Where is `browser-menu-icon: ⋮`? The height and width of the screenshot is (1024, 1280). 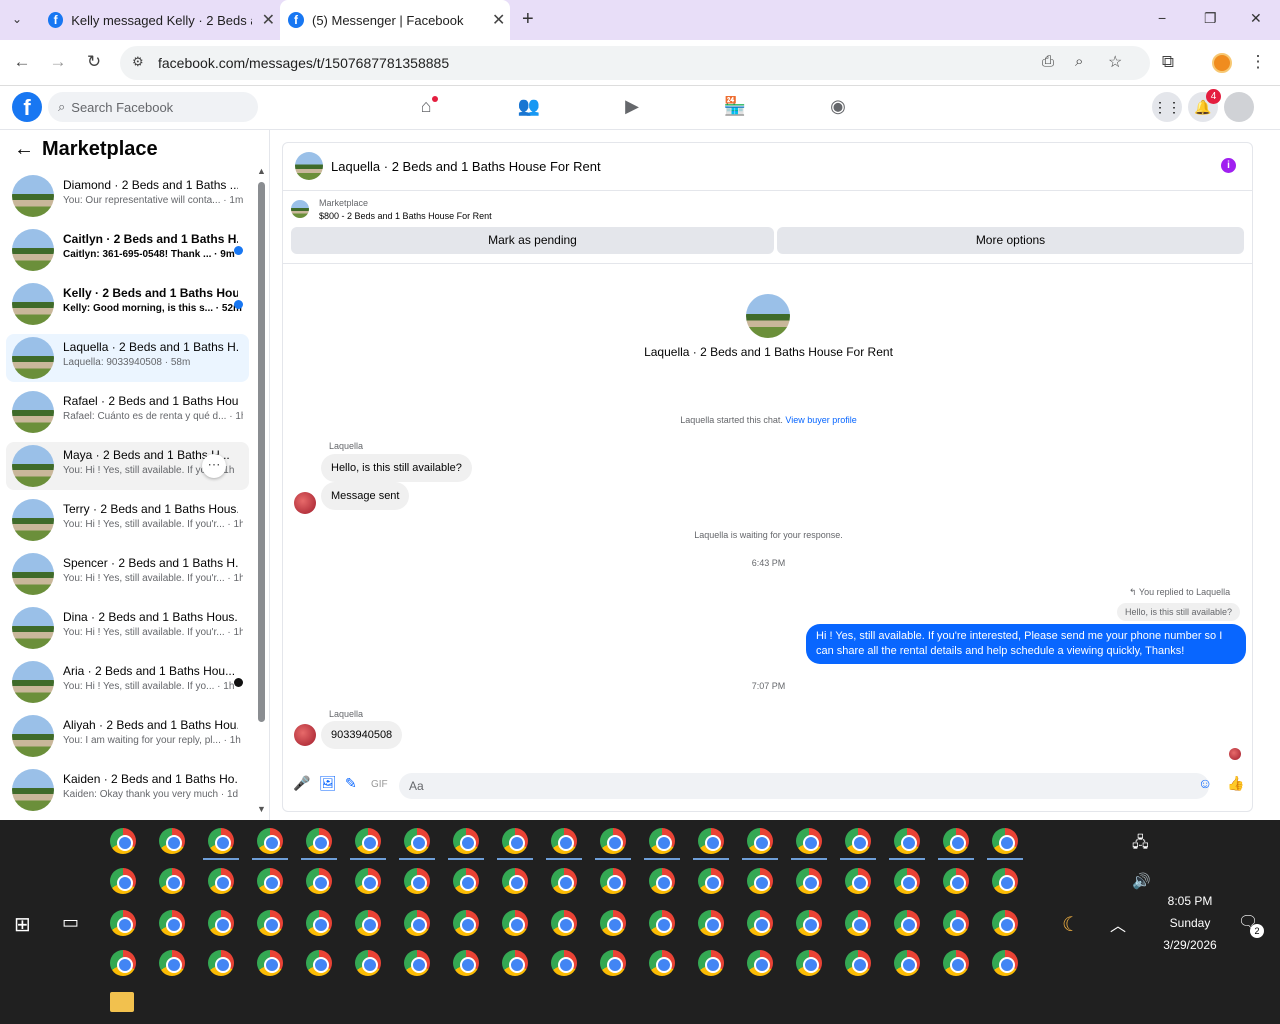 browser-menu-icon: ⋮ is located at coordinates (1258, 62).